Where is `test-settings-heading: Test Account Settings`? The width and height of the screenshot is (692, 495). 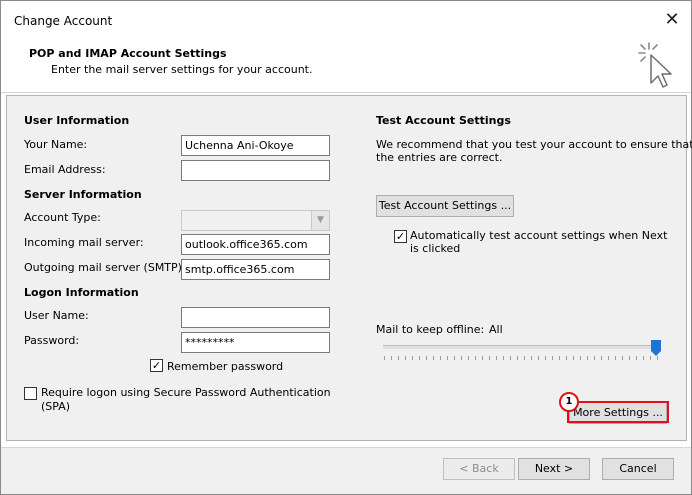
test-settings-heading: Test Account Settings is located at coordinates (443, 120).